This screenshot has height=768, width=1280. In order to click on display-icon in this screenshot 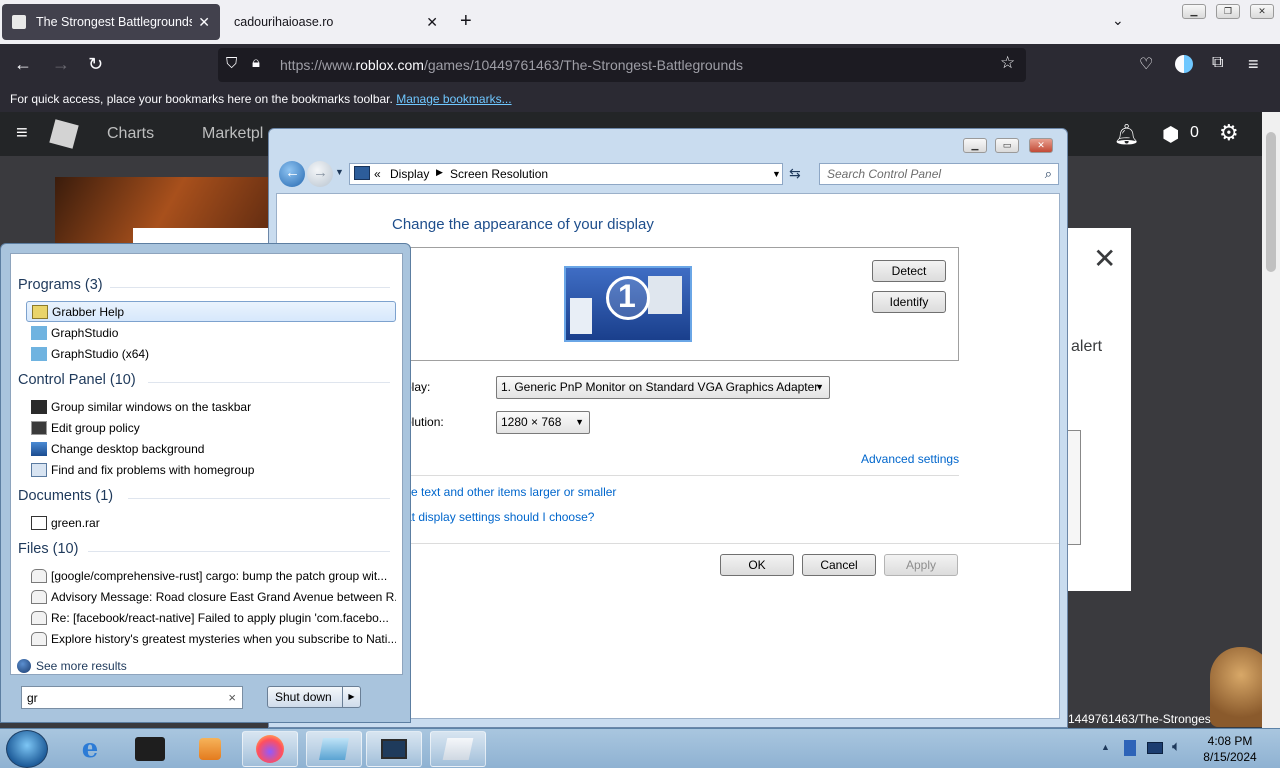, I will do `click(362, 173)`.